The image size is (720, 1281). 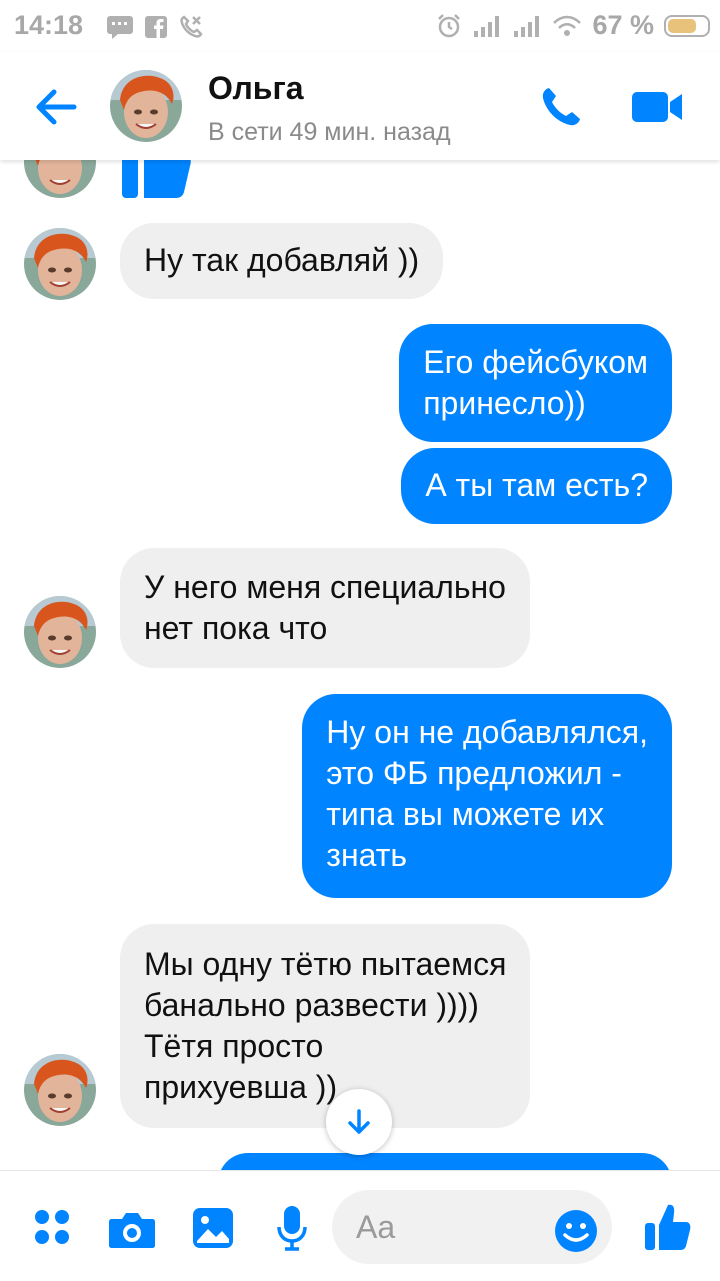 I want to click on message-text: А ты там есть?, so click(x=536, y=485).